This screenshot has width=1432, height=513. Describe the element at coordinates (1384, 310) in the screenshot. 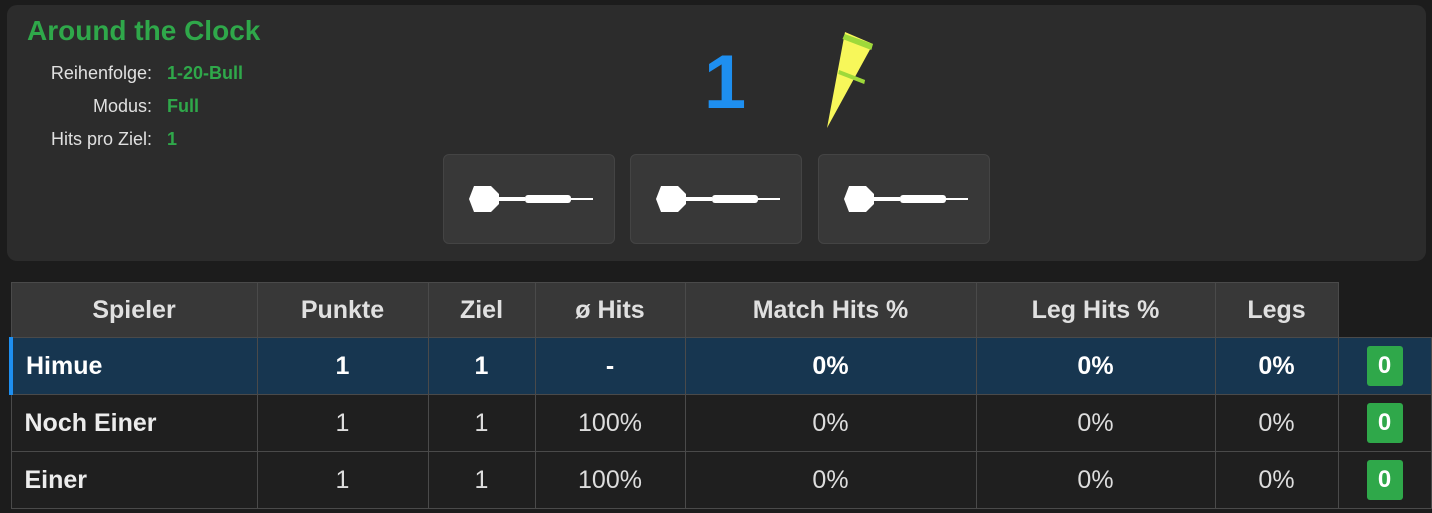

I see `column-header-spacer` at that location.